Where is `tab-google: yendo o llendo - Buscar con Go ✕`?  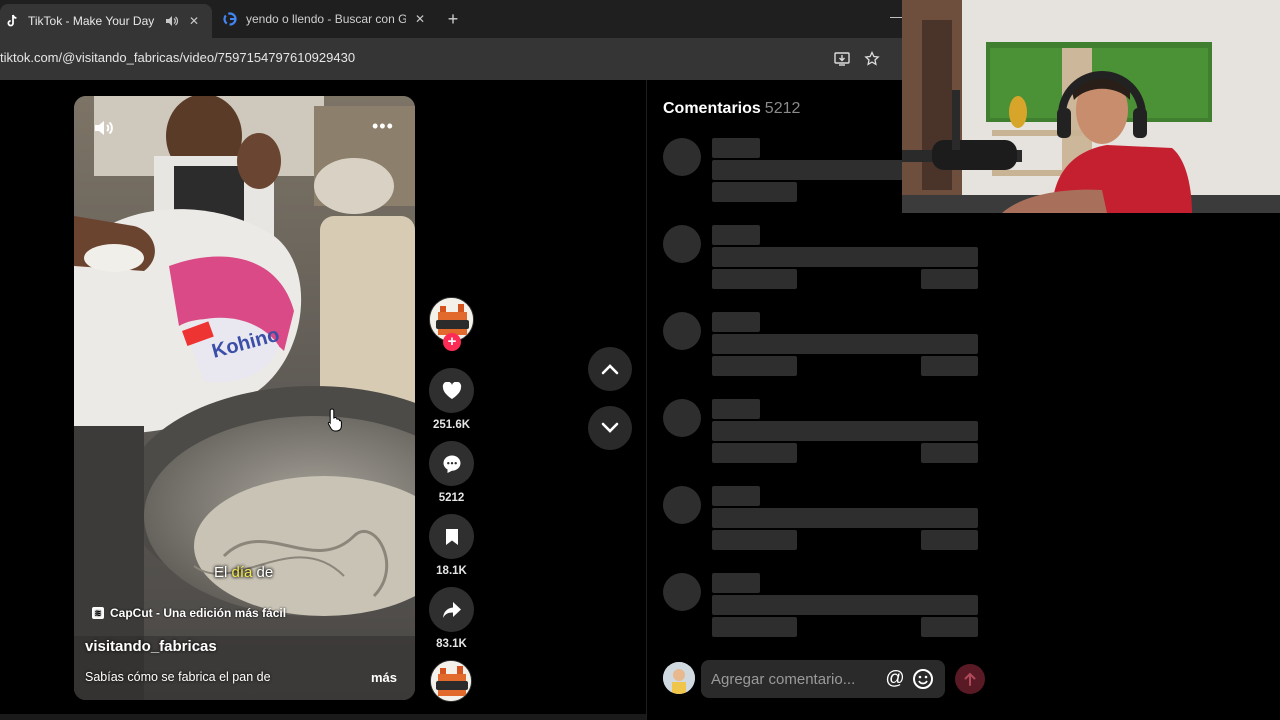 tab-google: yendo o llendo - Buscar con Go ✕ is located at coordinates (328, 19).